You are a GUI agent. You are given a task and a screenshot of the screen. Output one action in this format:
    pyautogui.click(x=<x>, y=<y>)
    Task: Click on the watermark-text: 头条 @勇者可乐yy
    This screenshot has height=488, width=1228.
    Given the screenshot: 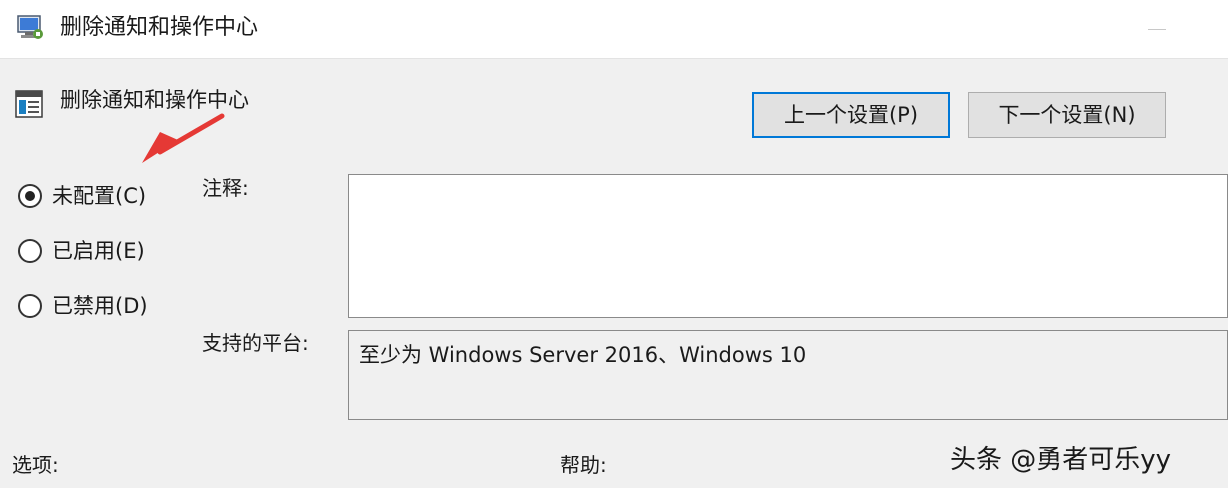 What is the action you would take?
    pyautogui.click(x=1061, y=460)
    